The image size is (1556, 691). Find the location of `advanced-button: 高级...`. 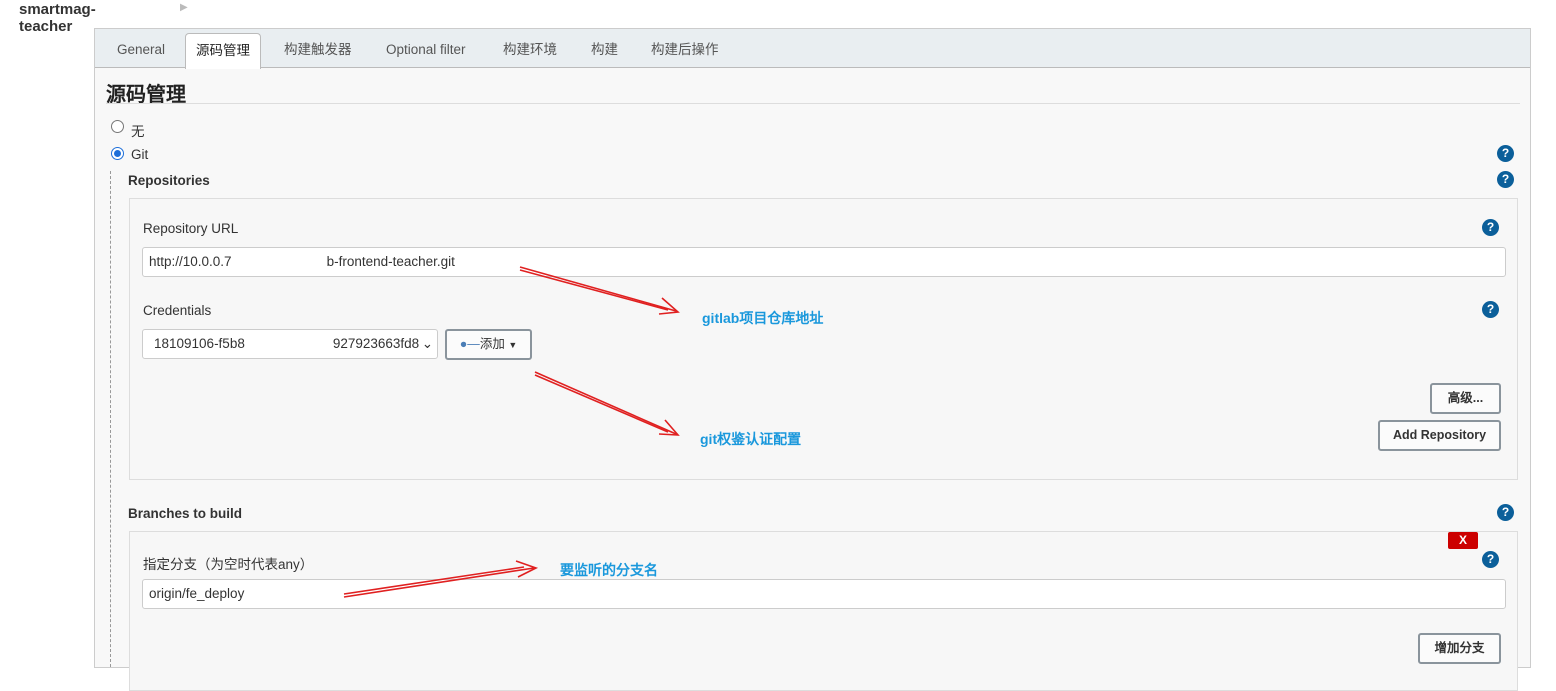

advanced-button: 高级... is located at coordinates (1465, 398).